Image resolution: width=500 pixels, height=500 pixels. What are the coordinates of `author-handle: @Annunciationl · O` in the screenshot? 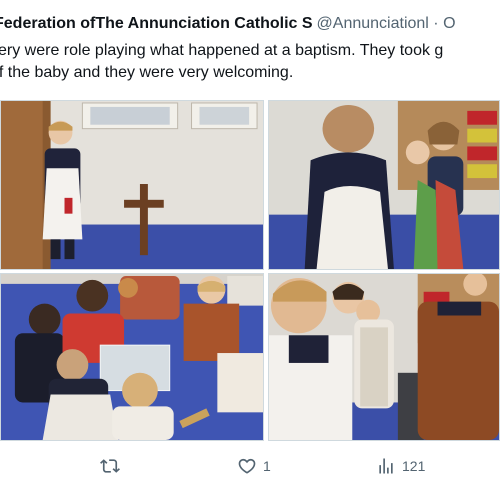 It's located at (386, 23).